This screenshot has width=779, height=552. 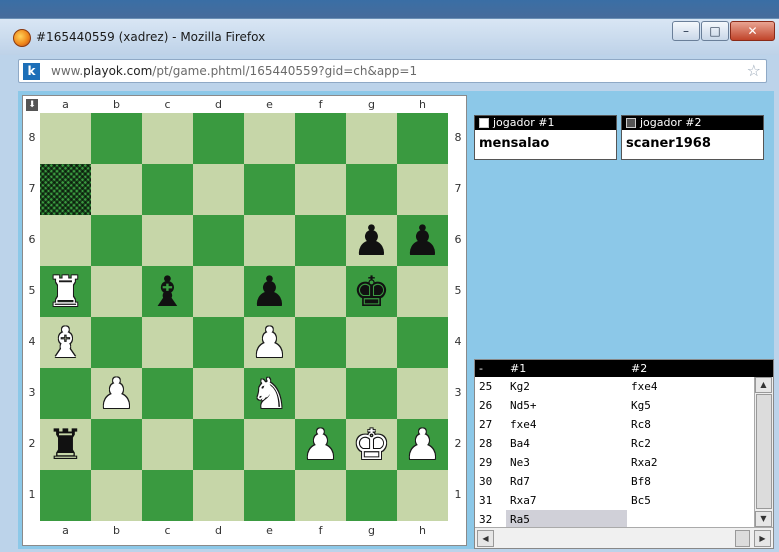 What do you see at coordinates (422, 393) in the screenshot?
I see `square-h3` at bounding box center [422, 393].